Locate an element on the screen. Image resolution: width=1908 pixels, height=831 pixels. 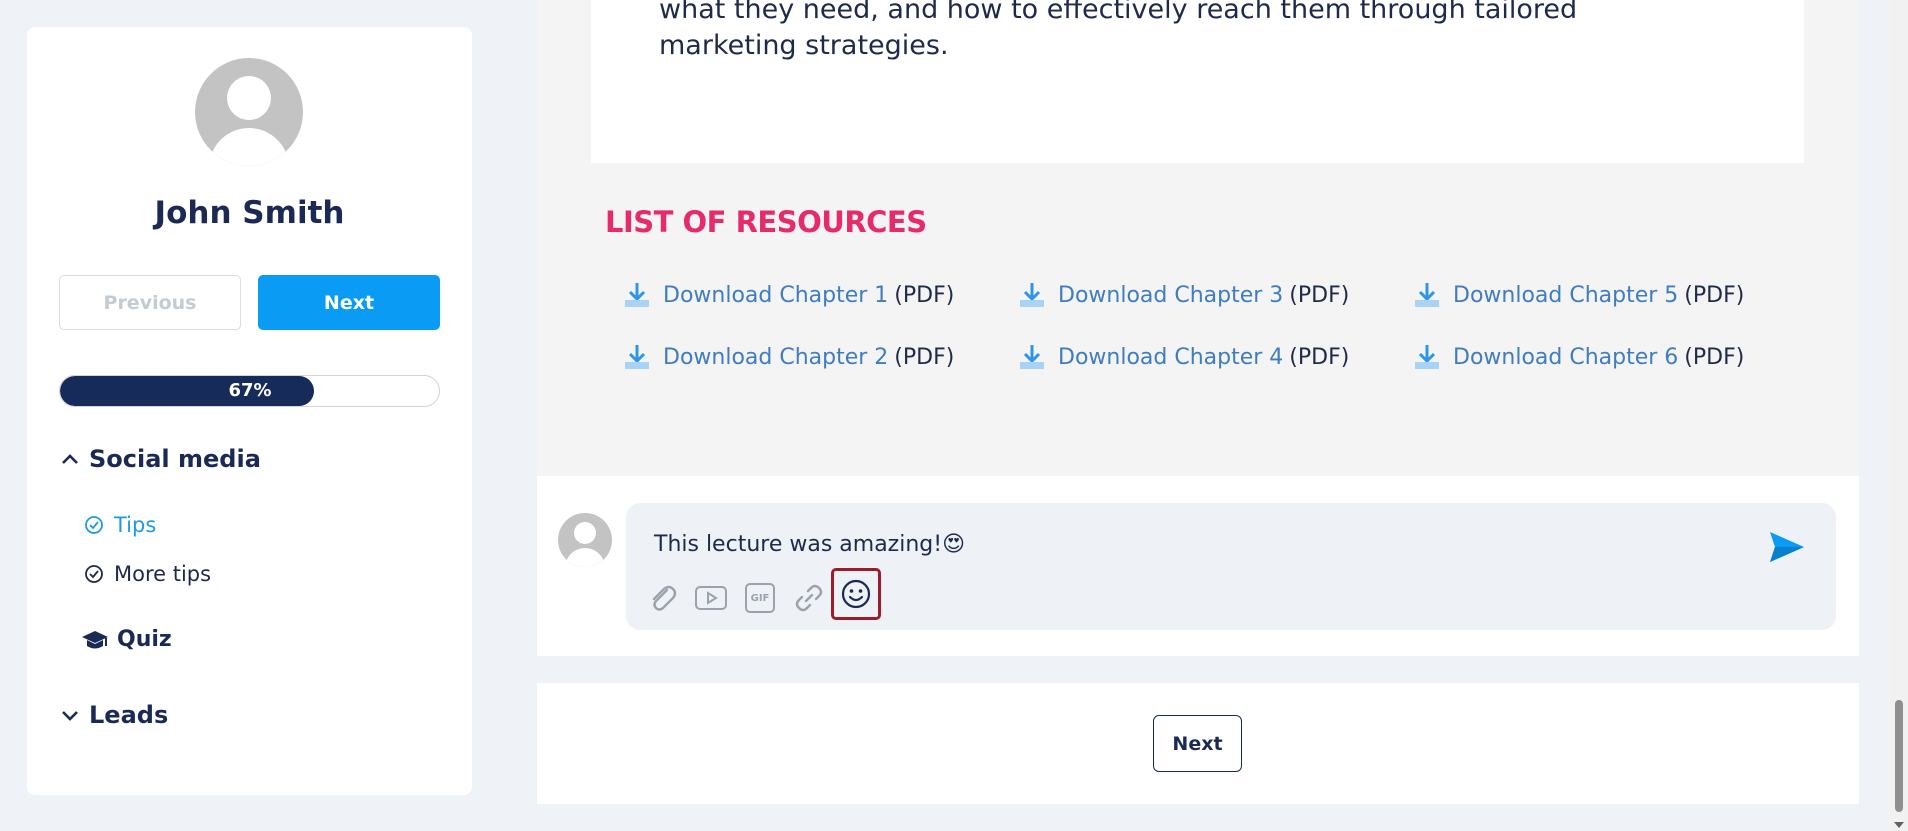
lesson-more-tips: More tips is located at coordinates (147, 574).